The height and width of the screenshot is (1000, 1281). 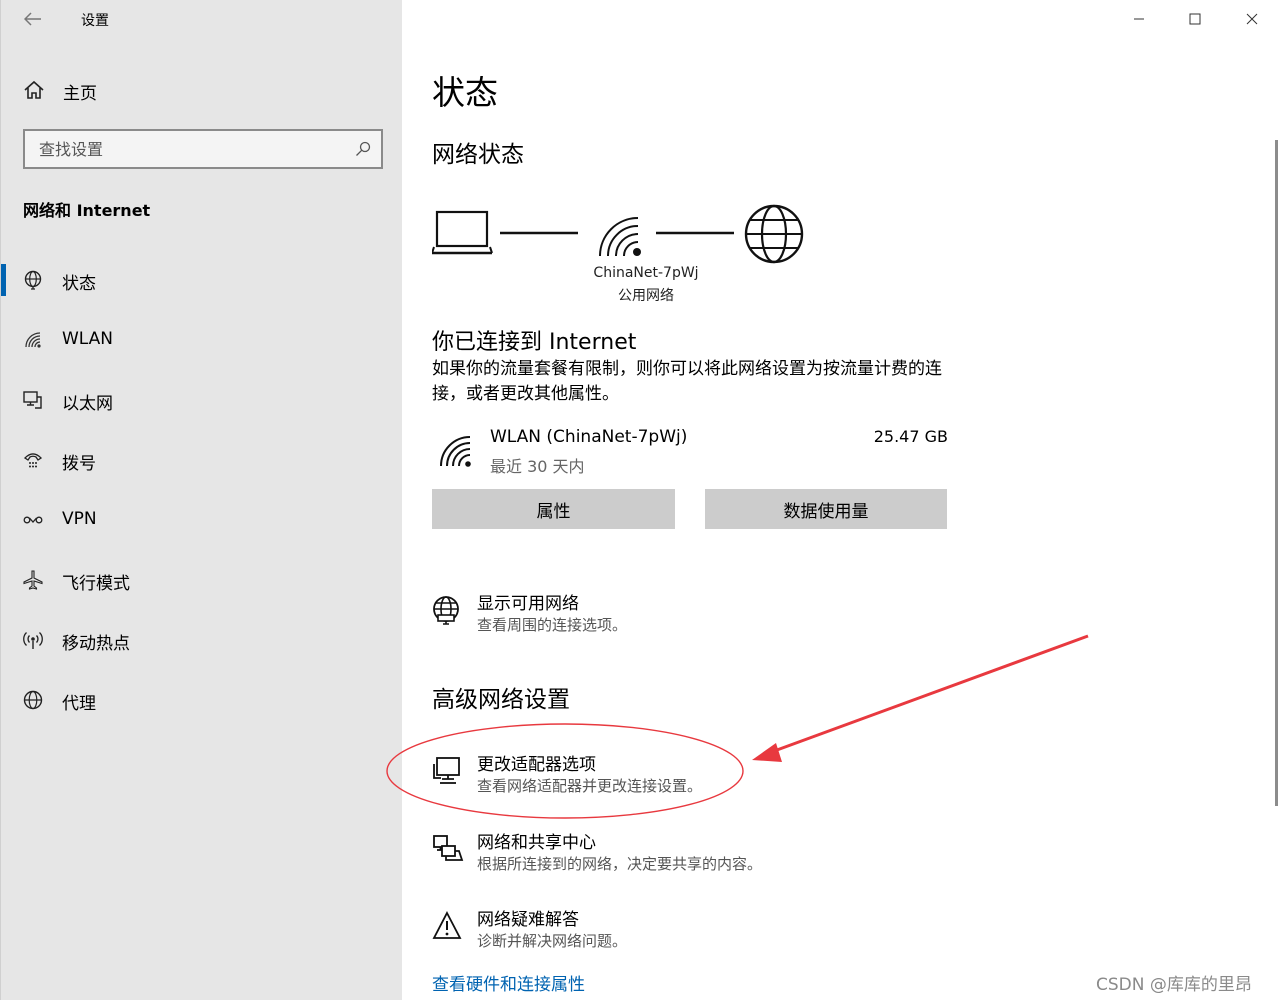 I want to click on wifi-signal-icon, so click(x=620, y=237).